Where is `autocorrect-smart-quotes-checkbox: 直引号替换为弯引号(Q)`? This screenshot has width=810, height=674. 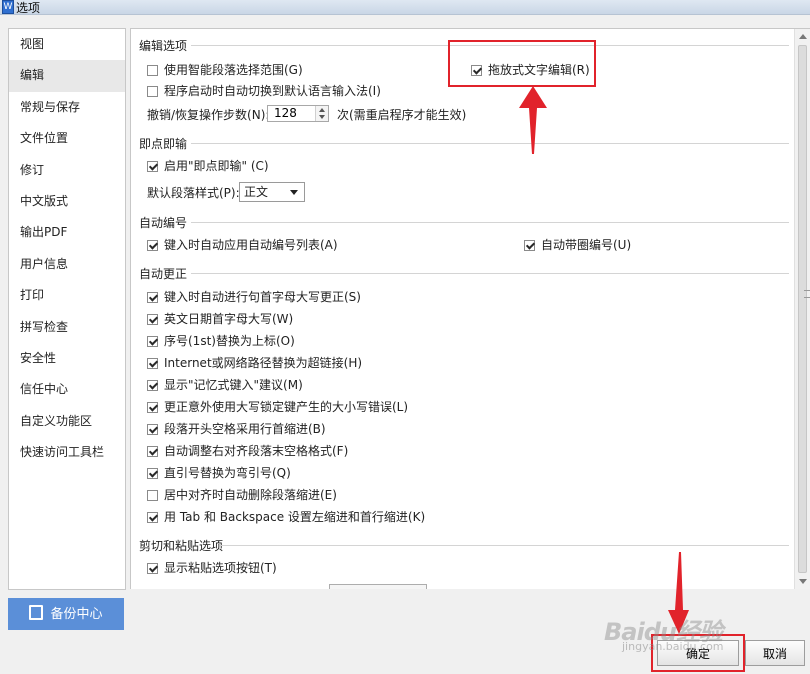 autocorrect-smart-quotes-checkbox: 直引号替换为弯引号(Q) is located at coordinates (219, 473).